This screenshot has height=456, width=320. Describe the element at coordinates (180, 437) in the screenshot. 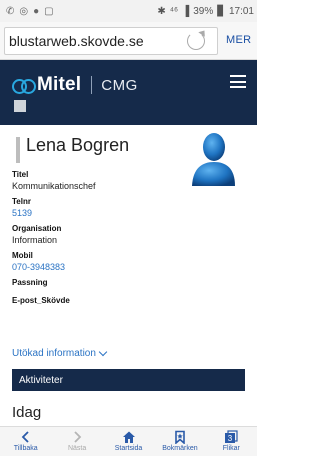

I see `bookmark-icon` at that location.